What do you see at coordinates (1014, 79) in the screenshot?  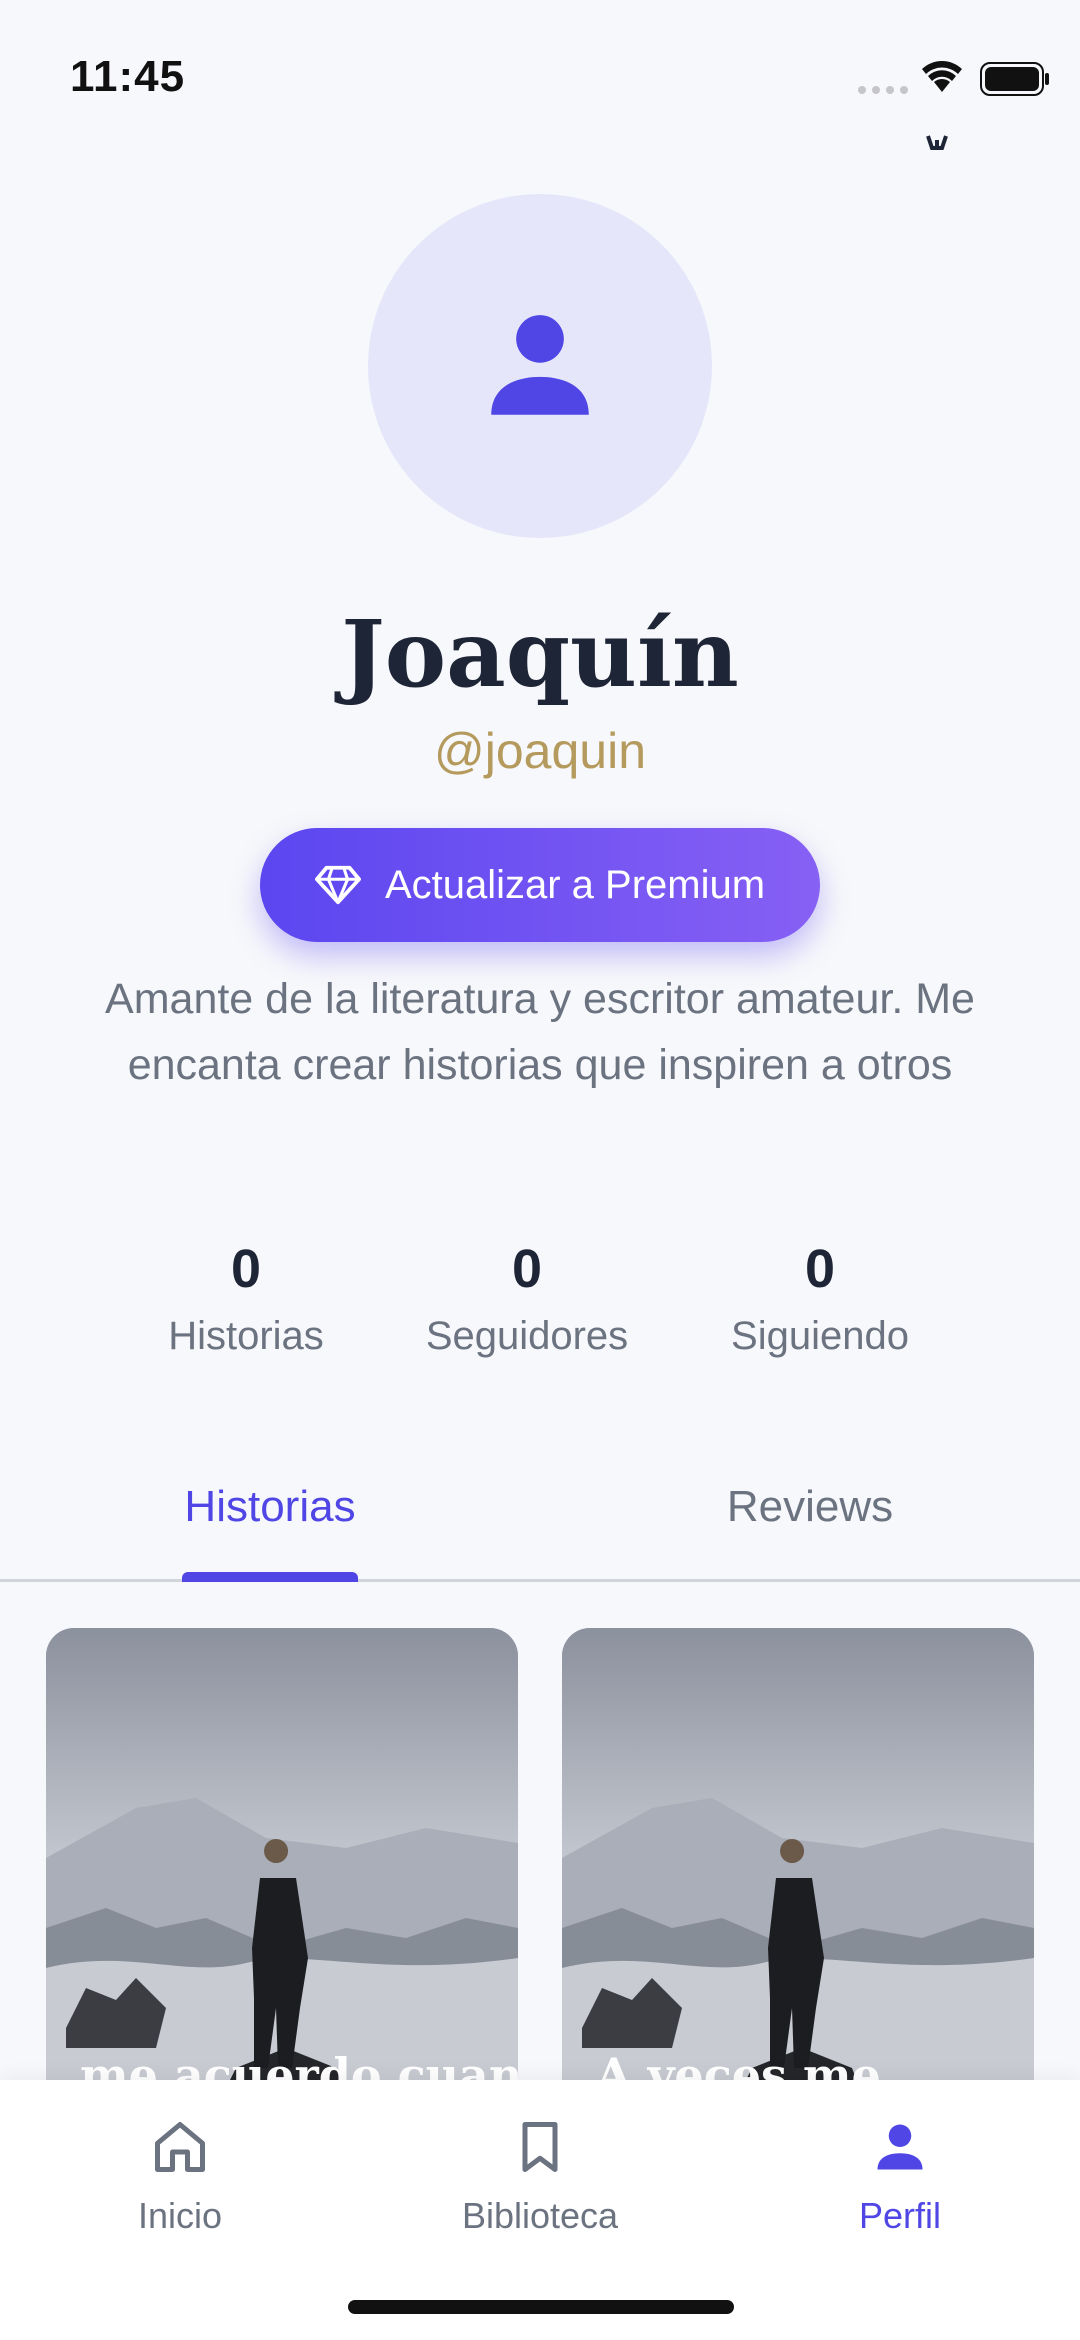 I see `battery-icon` at bounding box center [1014, 79].